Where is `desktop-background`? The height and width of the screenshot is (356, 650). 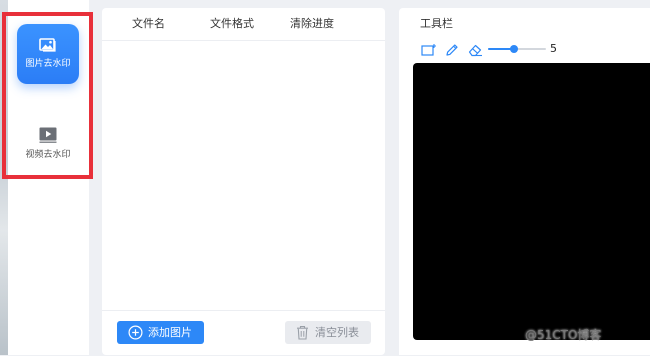
desktop-background is located at coordinates (4, 177).